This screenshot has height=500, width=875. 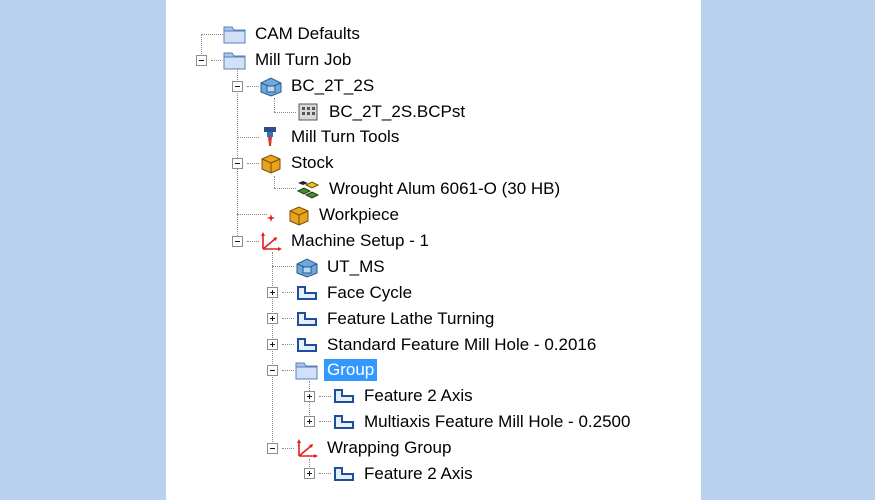 I want to click on tree-item-label: Face Cycle, so click(x=370, y=292).